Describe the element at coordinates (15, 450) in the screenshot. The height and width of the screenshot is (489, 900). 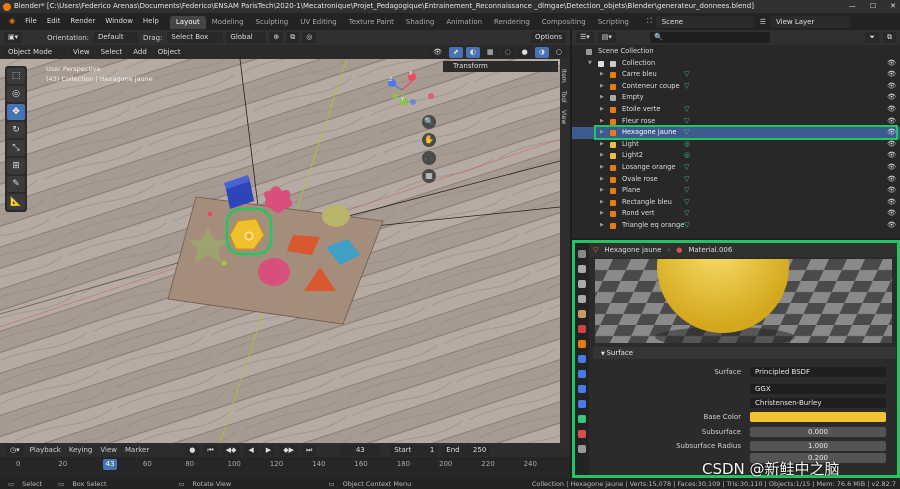
I see `timeline-editor-type-icon: ◷▾` at that location.